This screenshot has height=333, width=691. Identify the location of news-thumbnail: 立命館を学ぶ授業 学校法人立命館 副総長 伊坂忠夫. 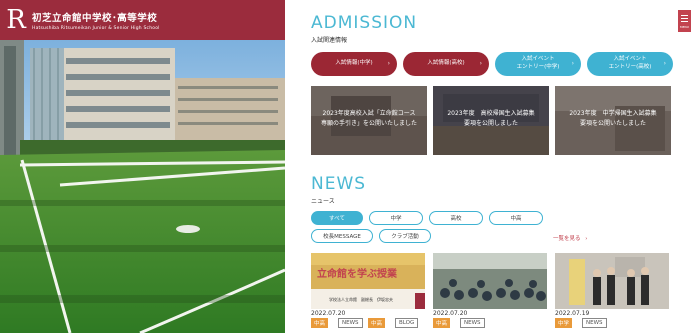
(368, 281).